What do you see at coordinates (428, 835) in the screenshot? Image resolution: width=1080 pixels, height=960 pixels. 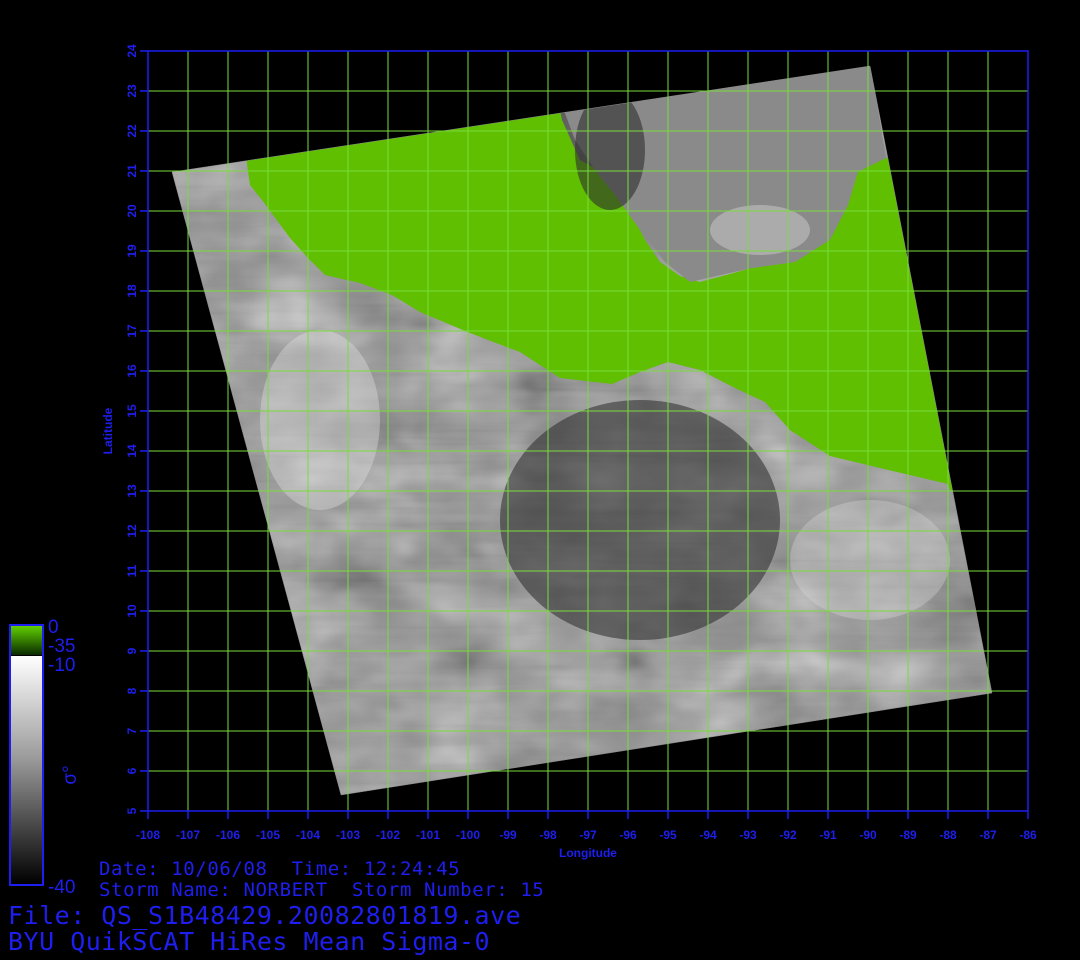 I see `x-tick-label: -101` at bounding box center [428, 835].